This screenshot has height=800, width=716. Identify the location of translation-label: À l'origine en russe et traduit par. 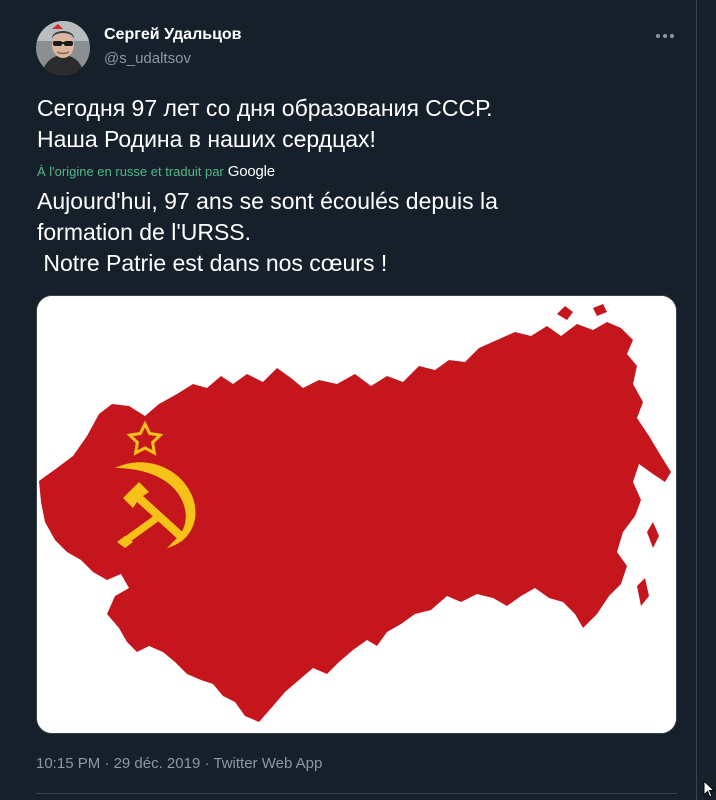
(130, 171).